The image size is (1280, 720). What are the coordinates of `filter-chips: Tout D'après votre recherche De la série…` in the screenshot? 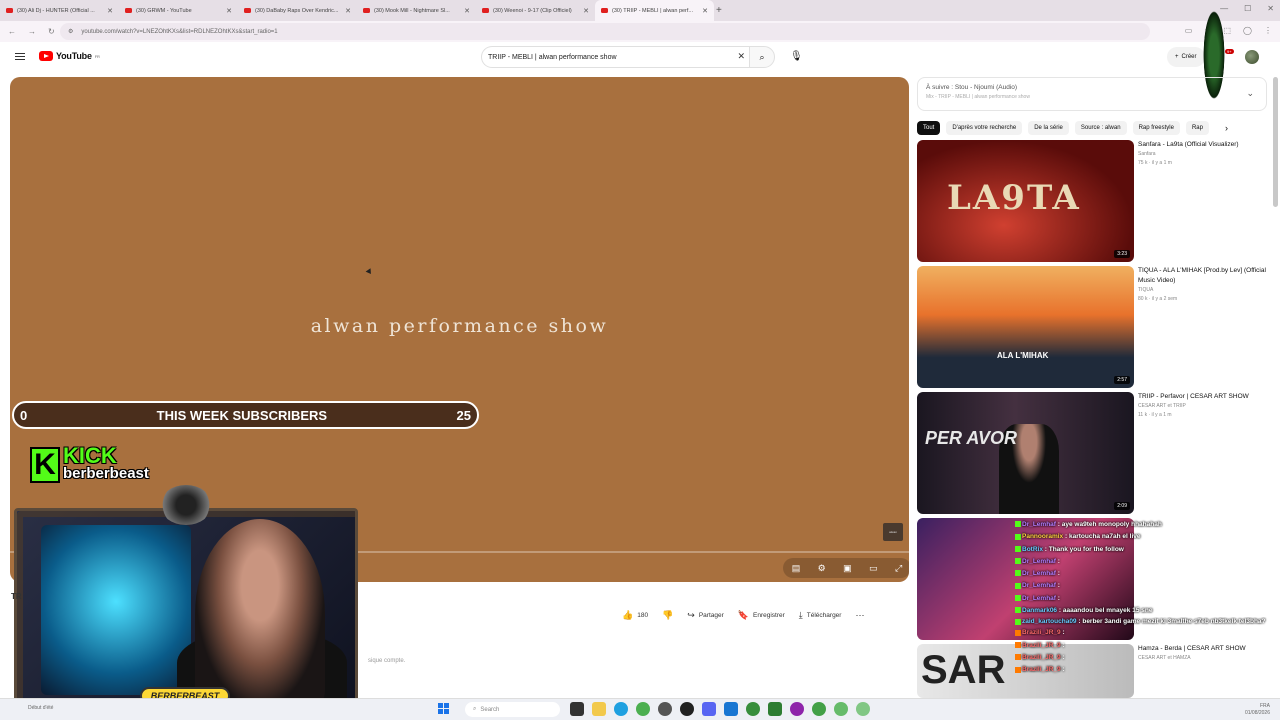 It's located at (1092, 128).